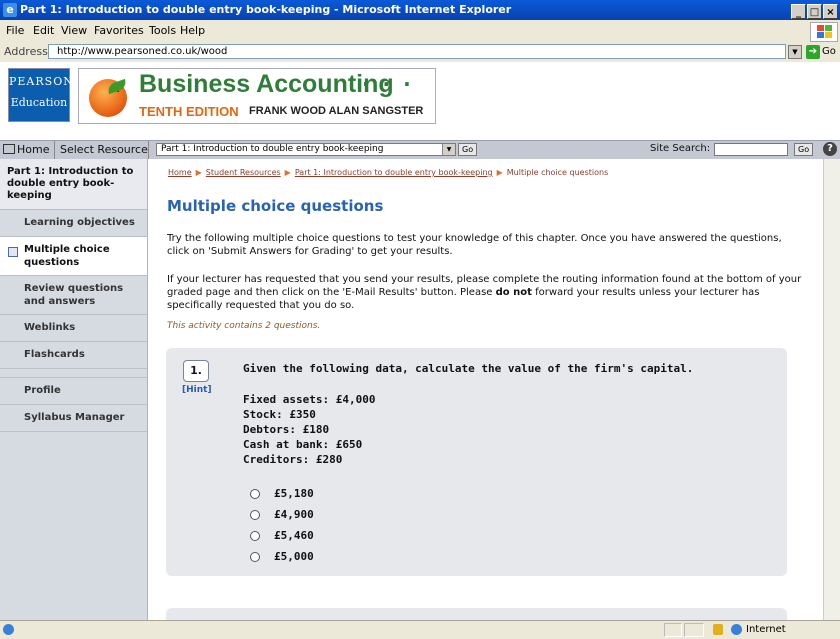  What do you see at coordinates (162, 30) in the screenshot?
I see `menu-tools: Tools` at bounding box center [162, 30].